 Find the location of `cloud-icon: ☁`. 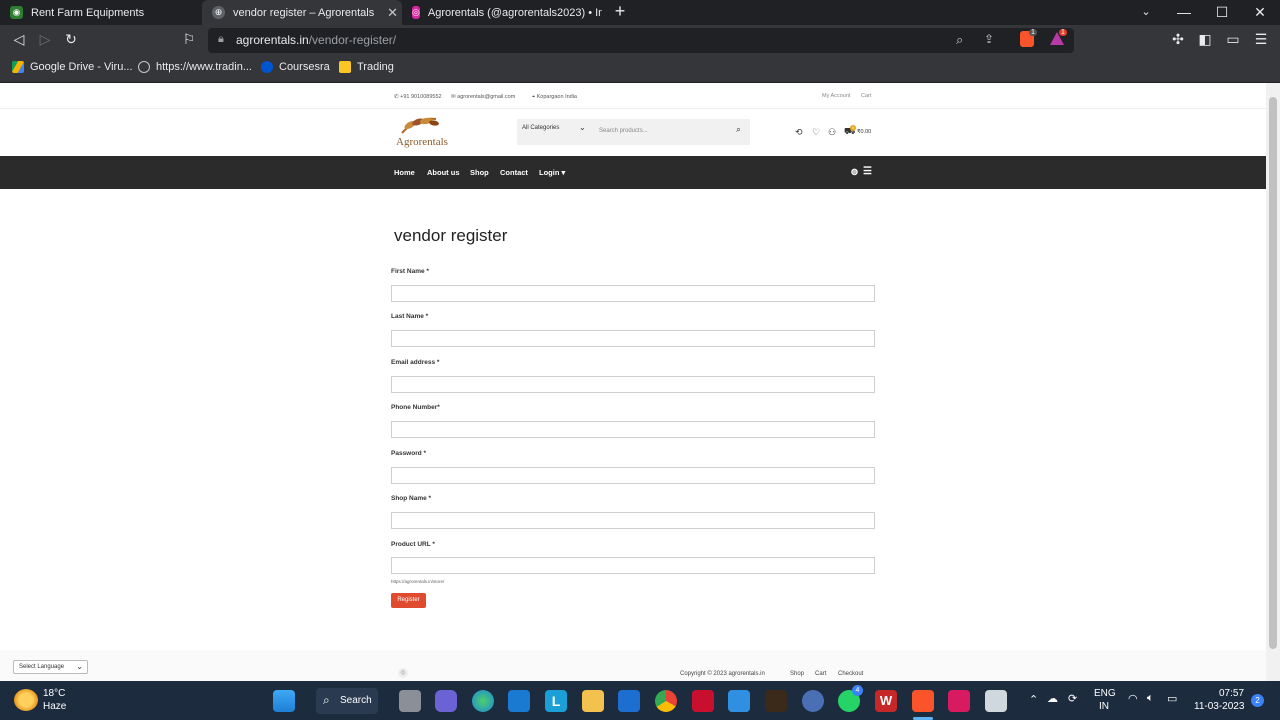

cloud-icon: ☁ is located at coordinates (1052, 698).